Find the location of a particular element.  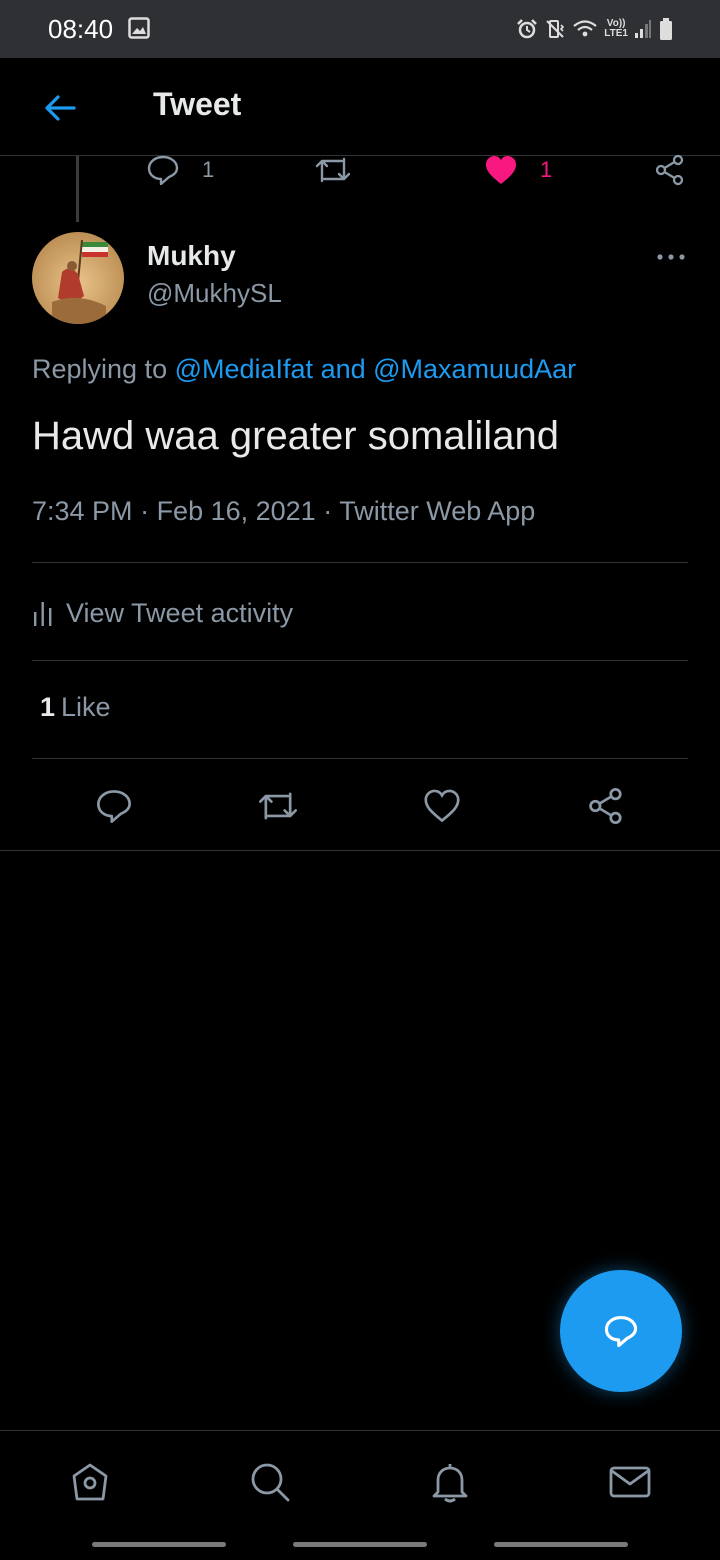

nav-search is located at coordinates (270, 1482).